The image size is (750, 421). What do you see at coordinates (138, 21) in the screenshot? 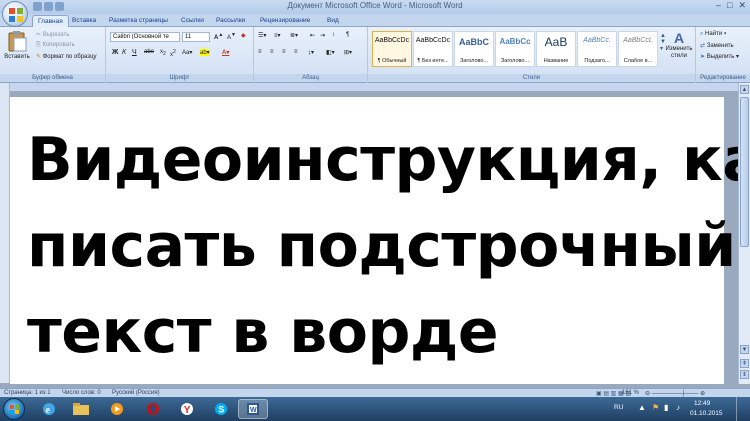
I see `tab-page-layout: Разметка страницы` at bounding box center [138, 21].